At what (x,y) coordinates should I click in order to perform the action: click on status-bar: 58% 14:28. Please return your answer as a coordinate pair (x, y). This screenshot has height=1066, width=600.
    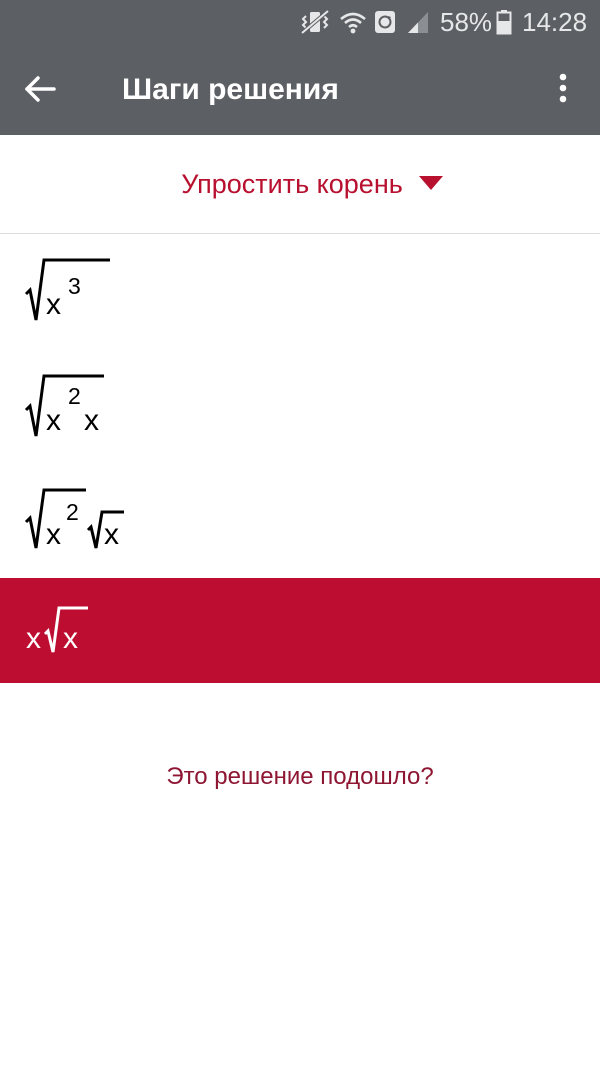
    Looking at the image, I should click on (300, 22).